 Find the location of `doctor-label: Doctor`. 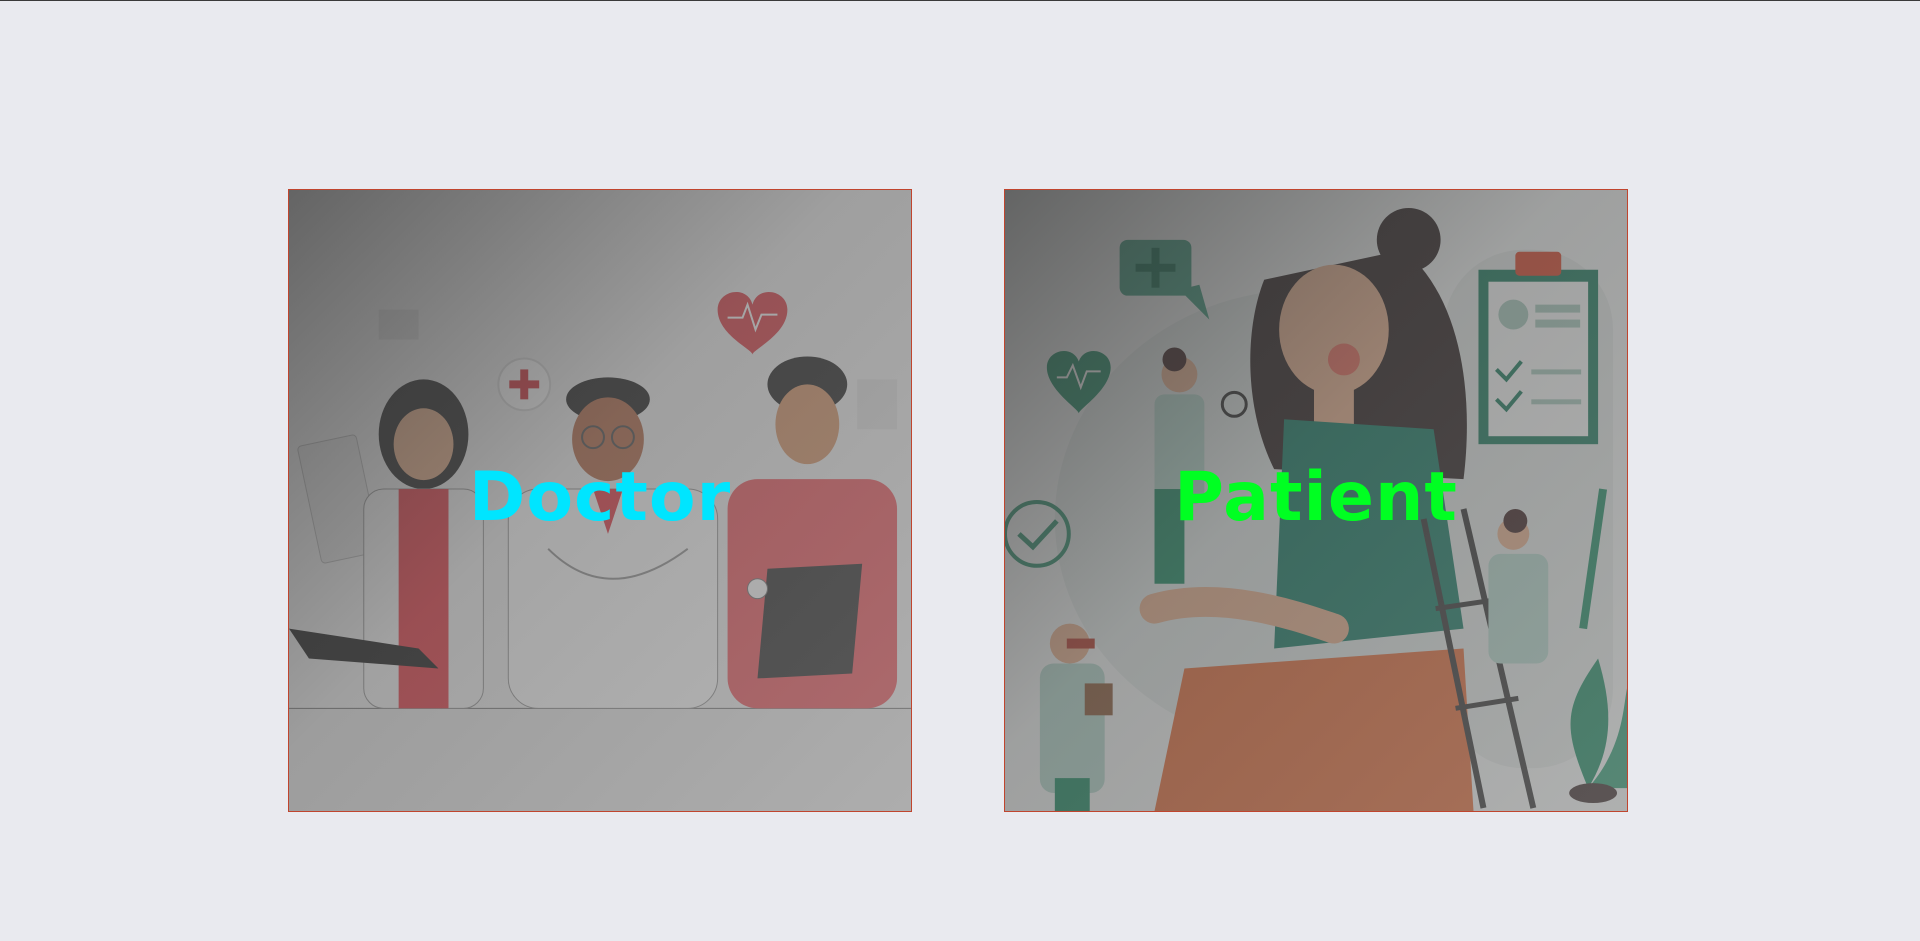

doctor-label: Doctor is located at coordinates (600, 497).